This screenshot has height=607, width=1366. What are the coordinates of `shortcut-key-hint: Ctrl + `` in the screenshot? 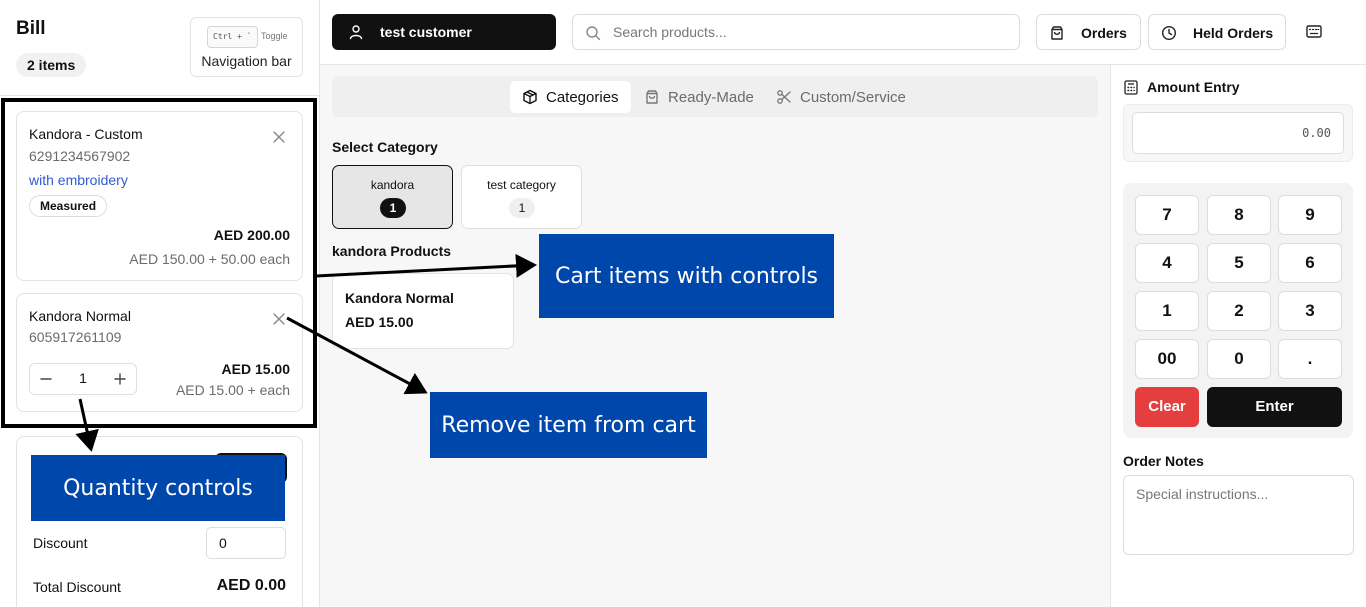 It's located at (232, 37).